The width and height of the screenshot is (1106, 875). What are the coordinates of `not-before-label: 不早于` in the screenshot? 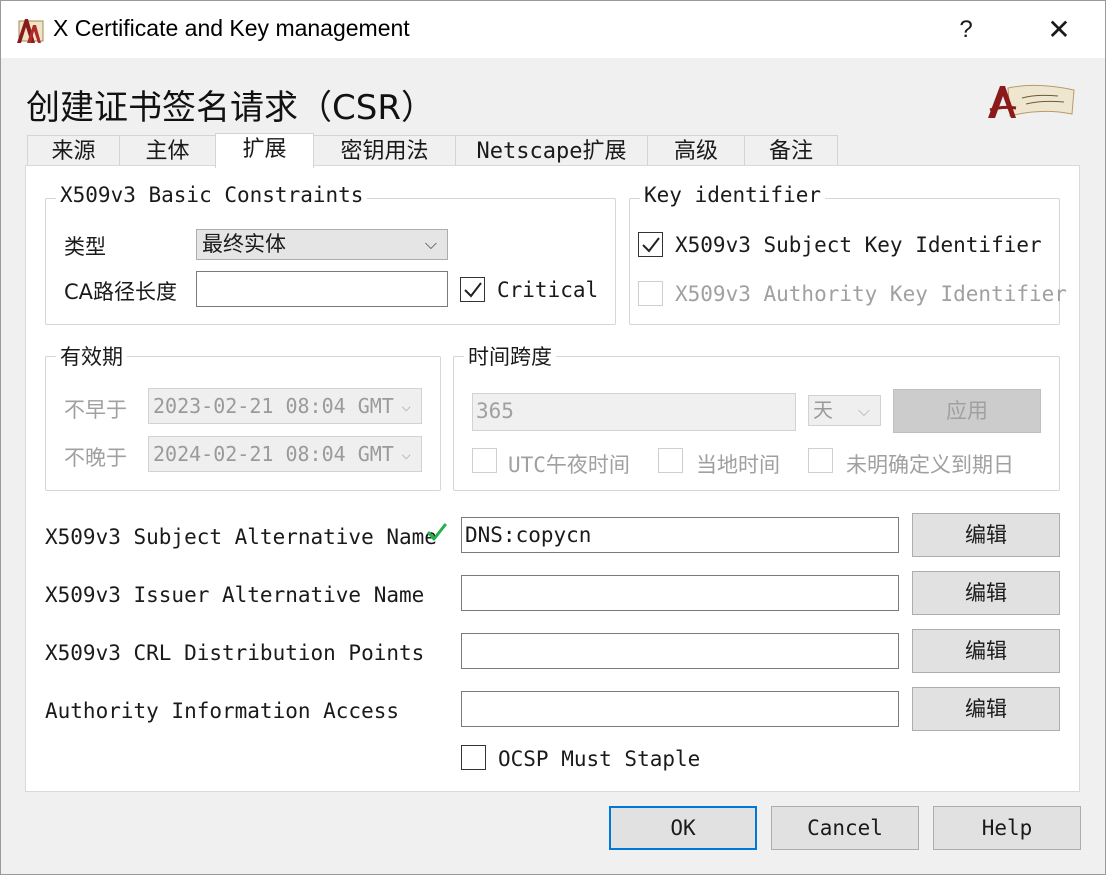 It's located at (95, 410).